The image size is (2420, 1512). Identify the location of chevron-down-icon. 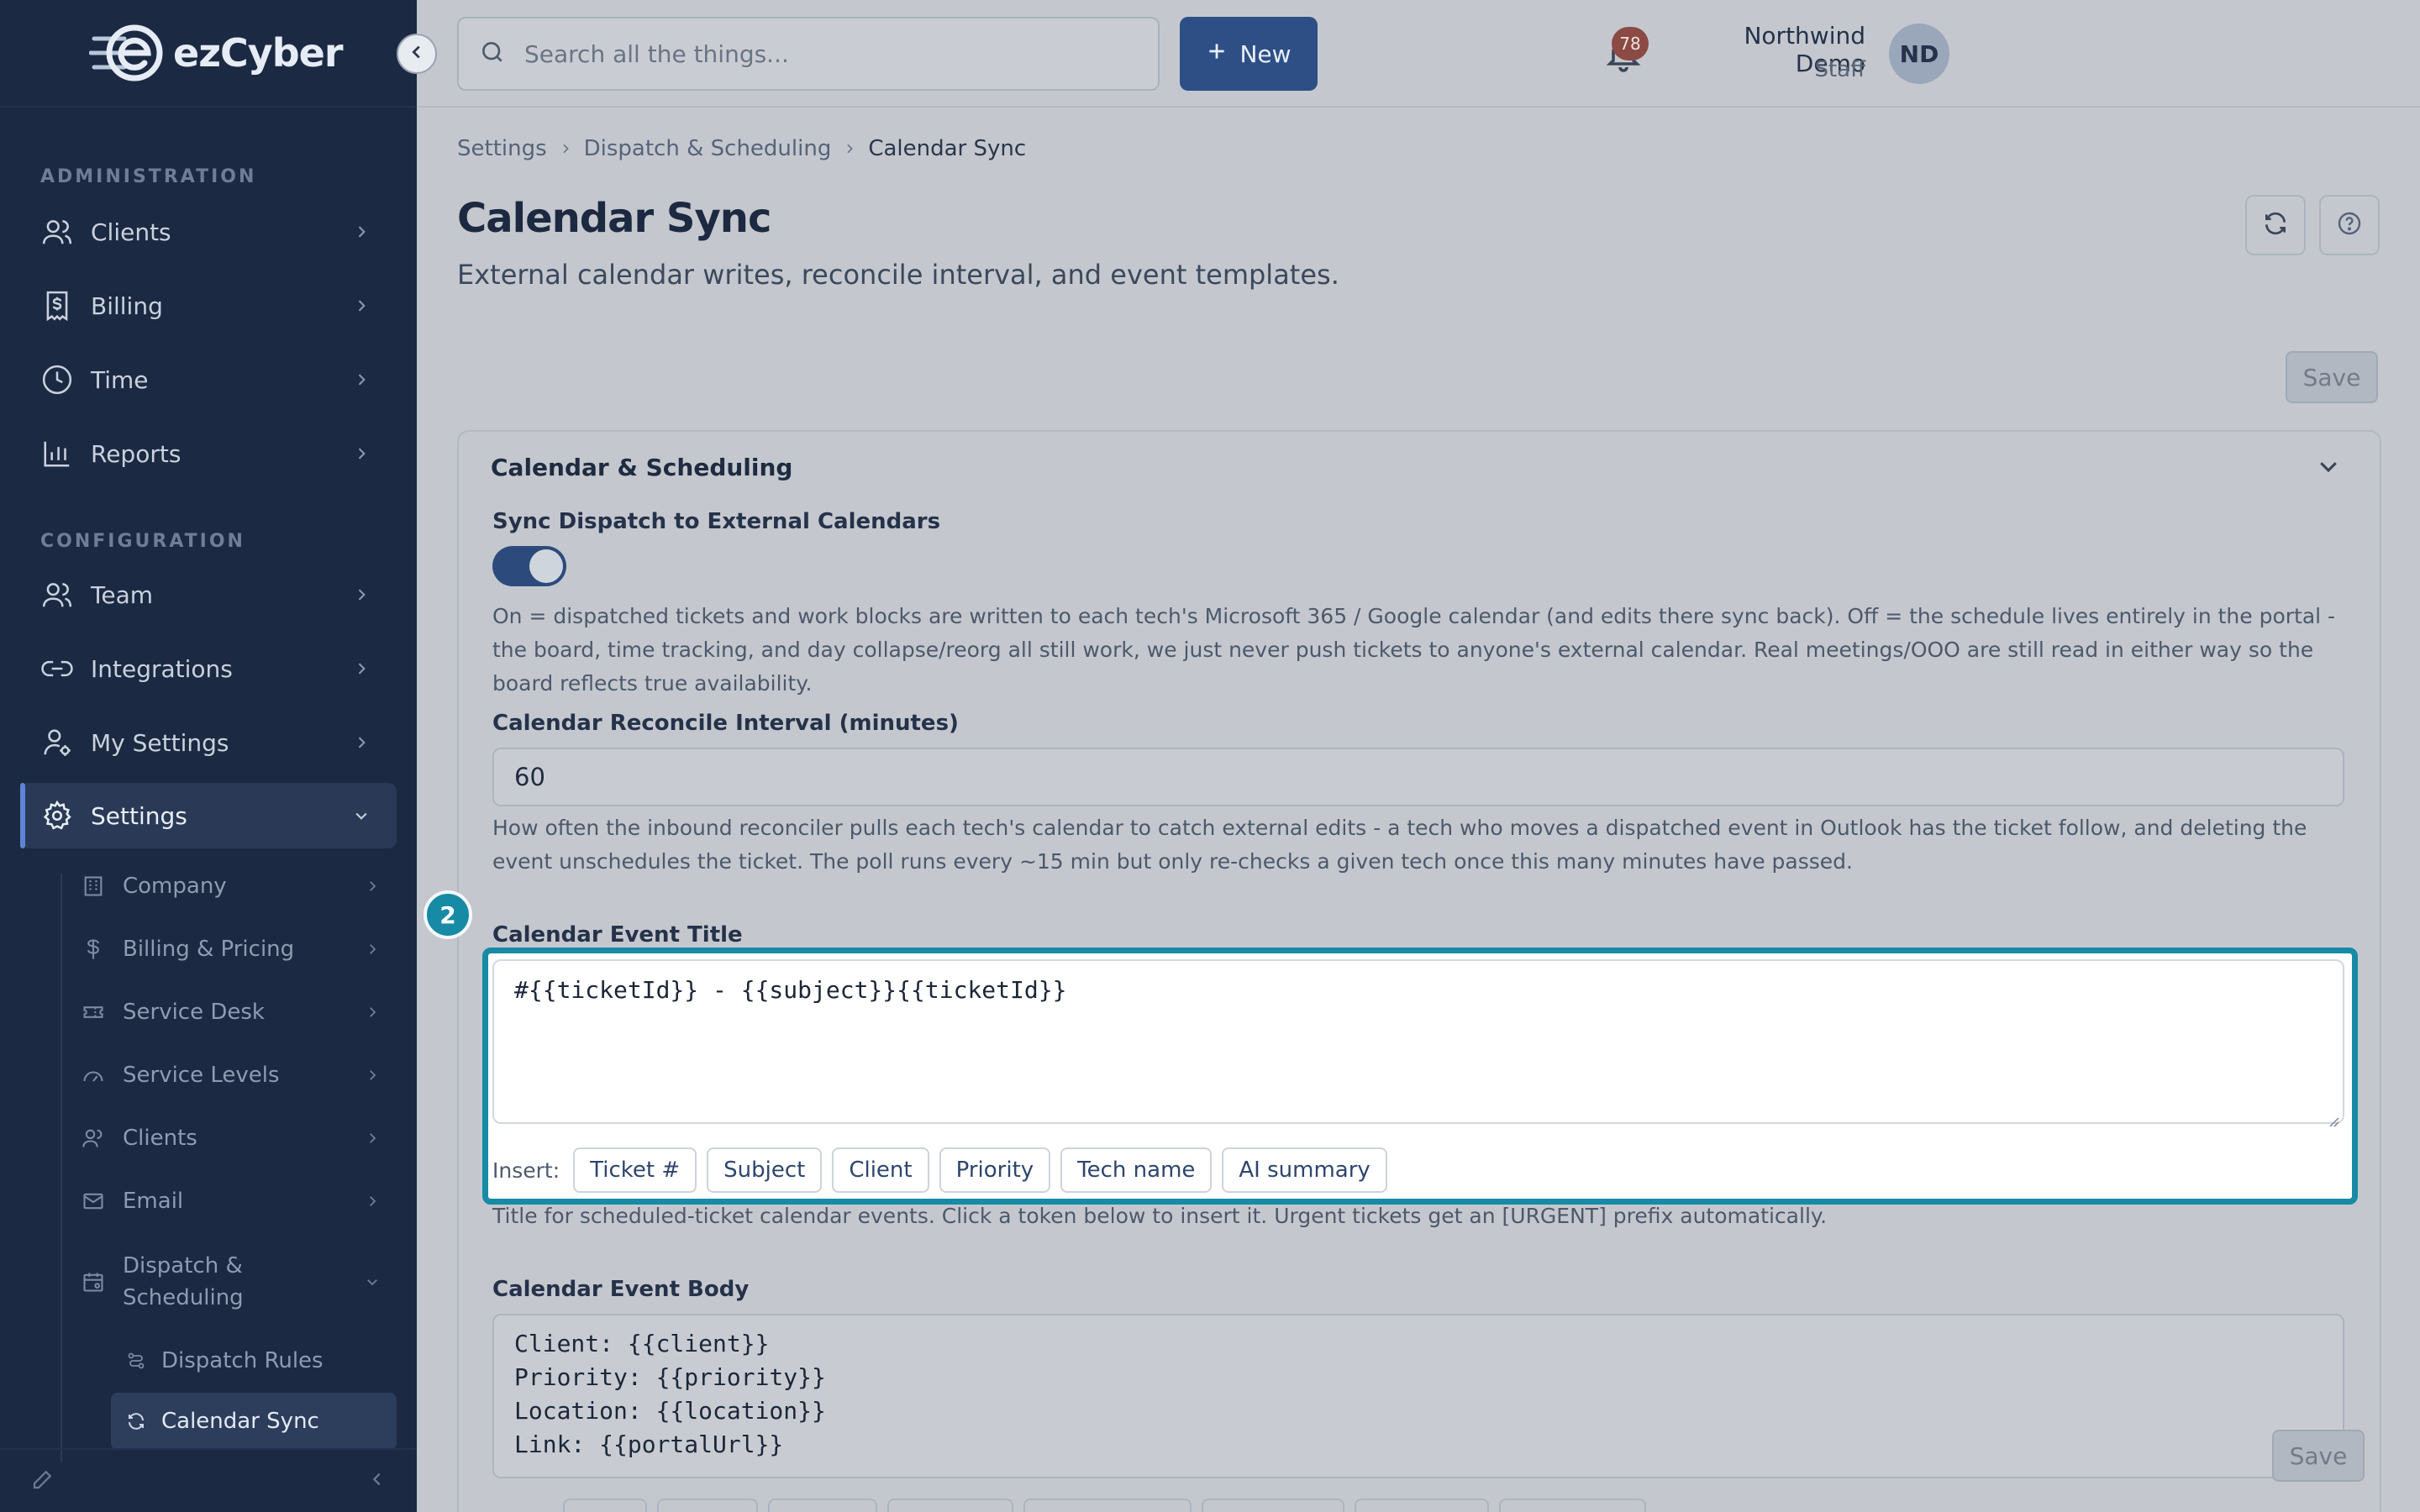
(361, 815).